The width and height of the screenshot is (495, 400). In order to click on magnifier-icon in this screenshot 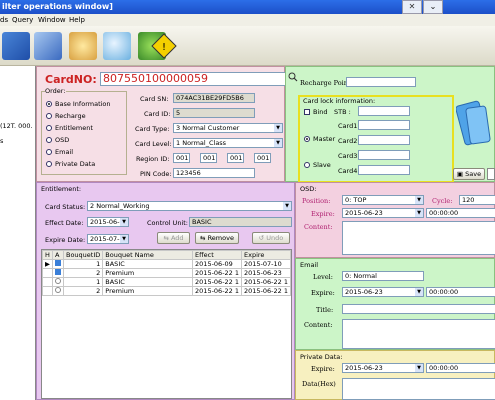, I will do `click(293, 77)`.